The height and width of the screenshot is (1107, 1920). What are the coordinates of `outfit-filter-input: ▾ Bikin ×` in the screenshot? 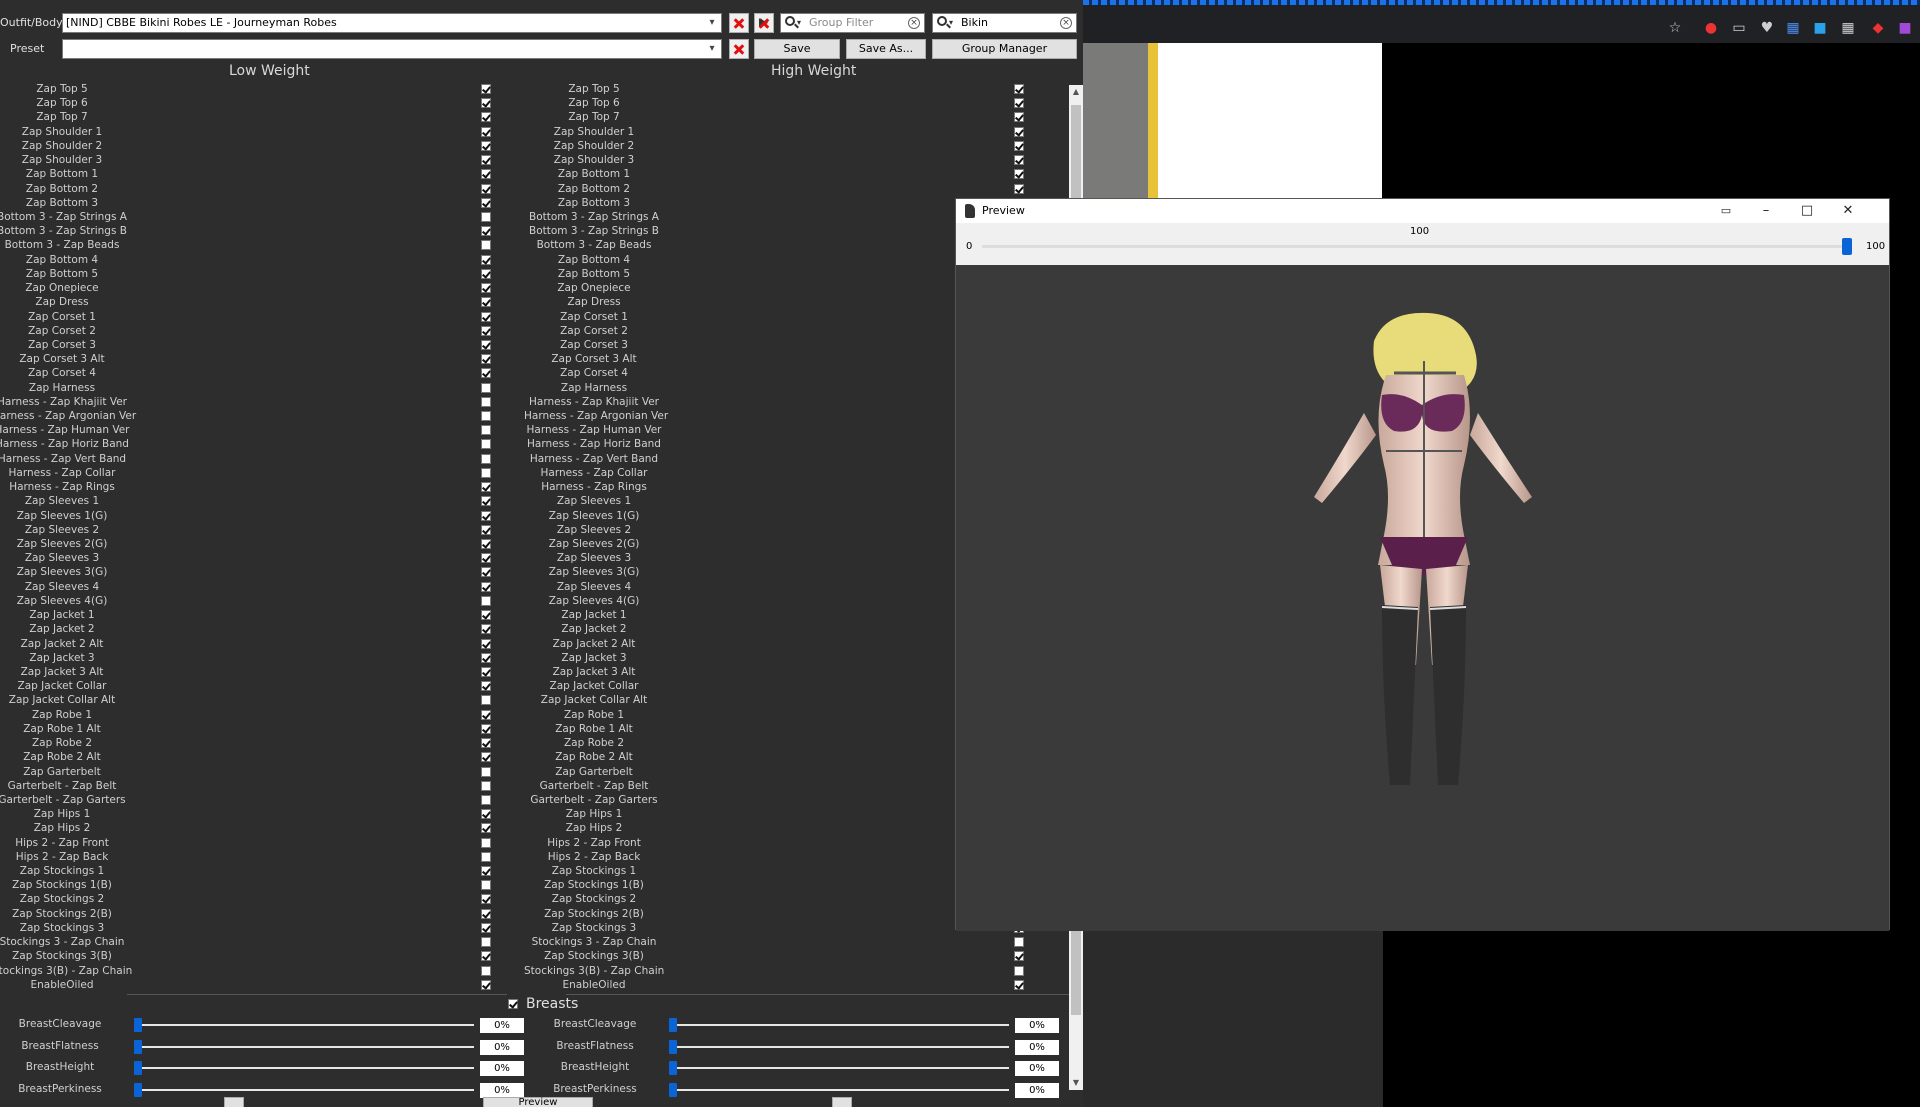 It's located at (1004, 23).